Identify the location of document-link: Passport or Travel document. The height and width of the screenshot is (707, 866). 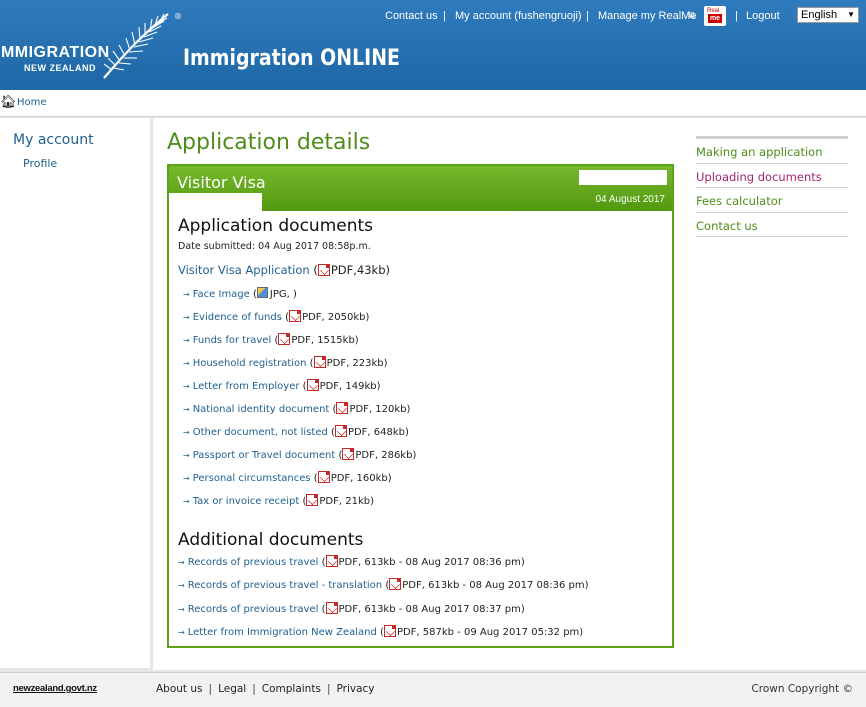
(264, 455).